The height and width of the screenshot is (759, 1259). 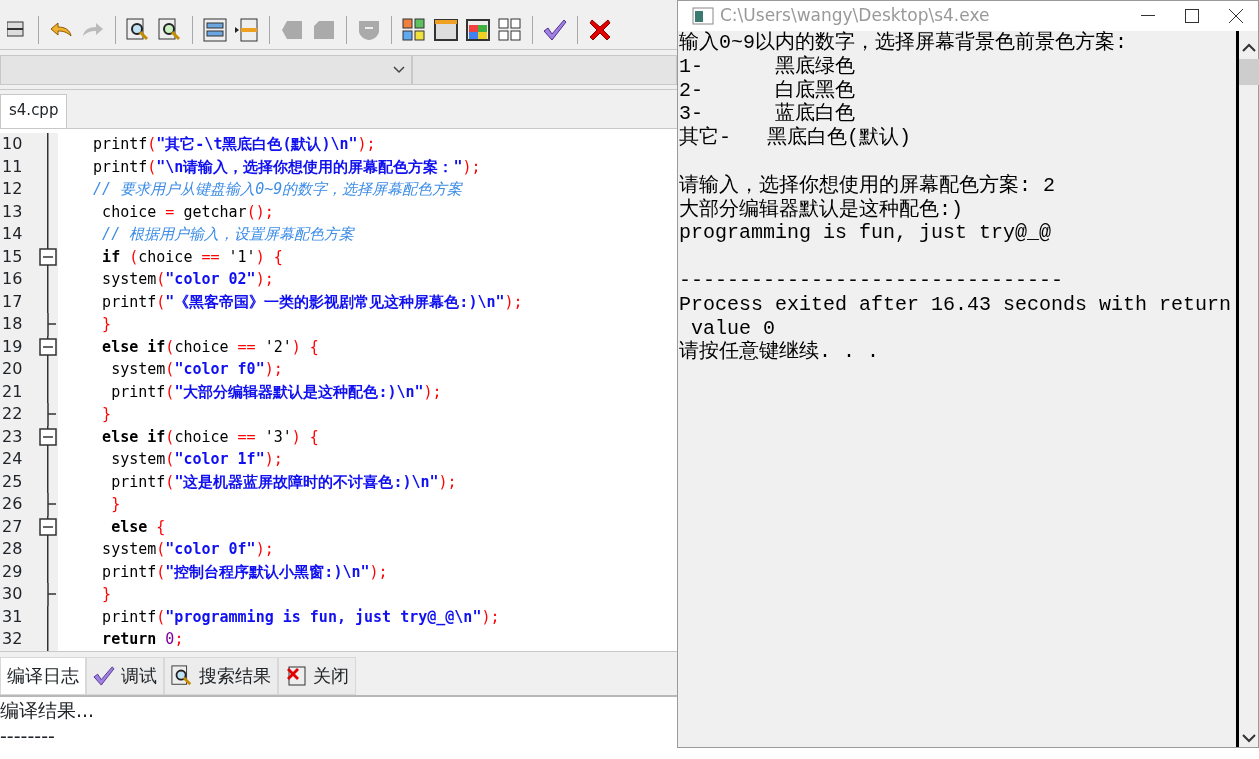 What do you see at coordinates (210, 347) in the screenshot?
I see `code-line: else if(choice == '2') {` at bounding box center [210, 347].